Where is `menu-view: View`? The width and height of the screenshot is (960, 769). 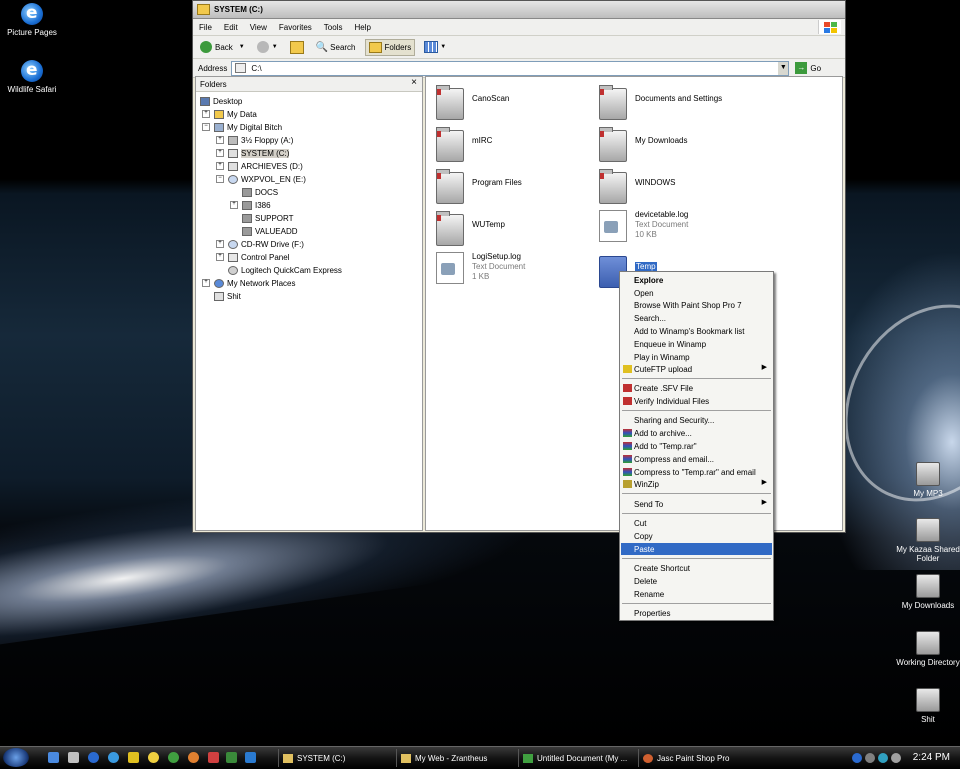
menu-view: View is located at coordinates (258, 27).